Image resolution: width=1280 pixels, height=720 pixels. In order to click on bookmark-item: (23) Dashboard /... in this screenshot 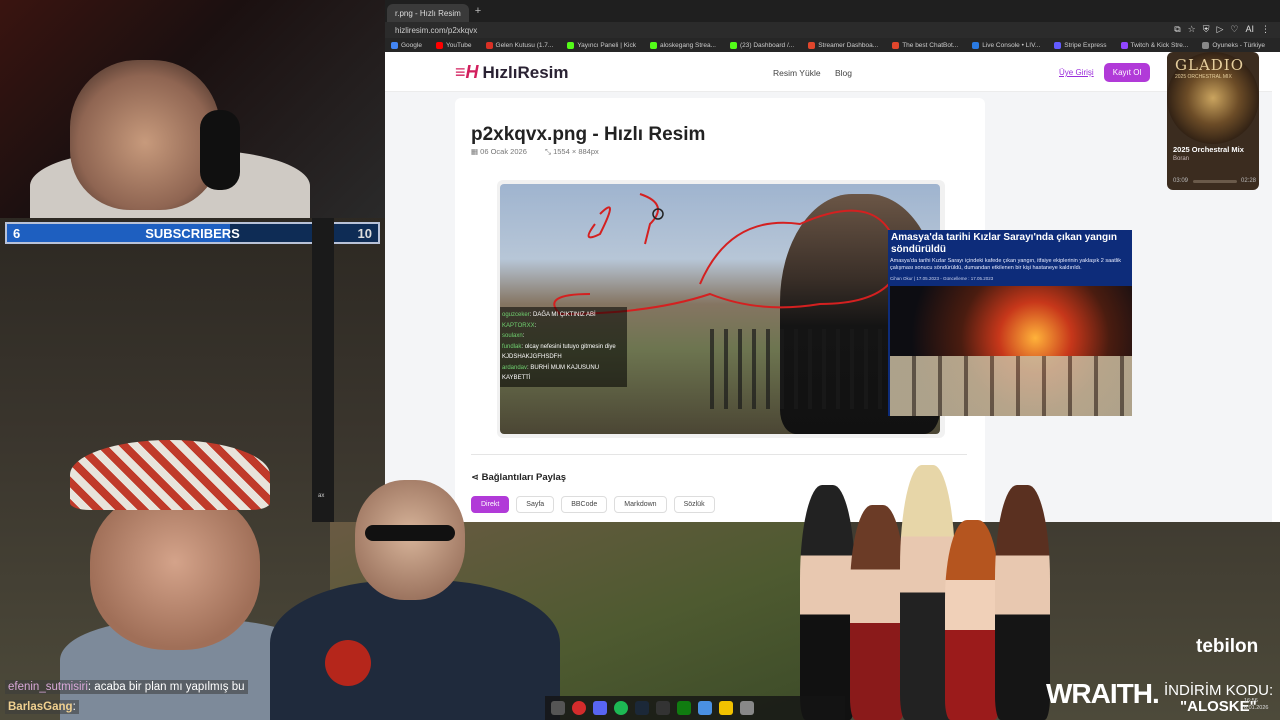, I will do `click(762, 45)`.